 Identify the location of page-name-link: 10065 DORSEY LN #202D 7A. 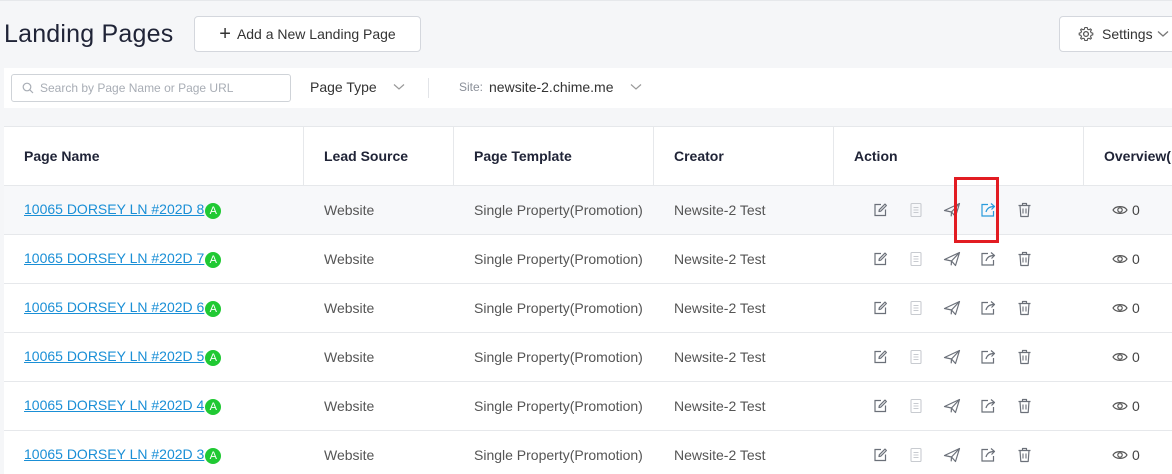
(123, 259).